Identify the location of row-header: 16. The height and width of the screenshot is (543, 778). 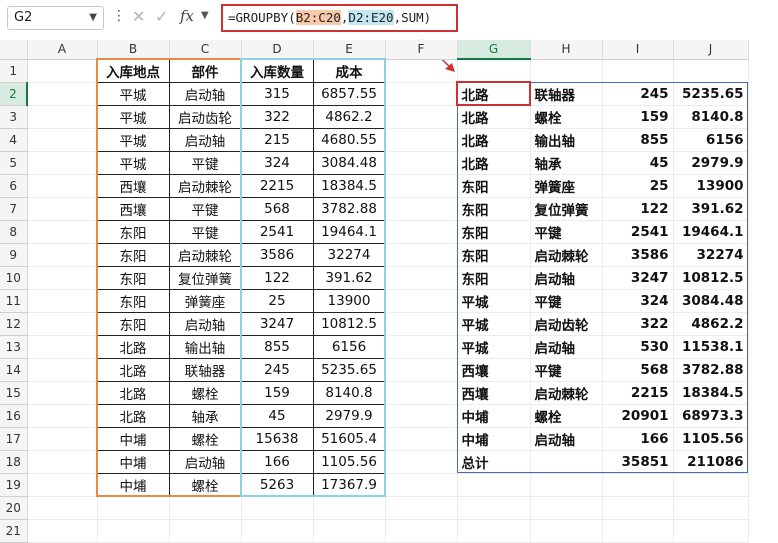
(14, 416).